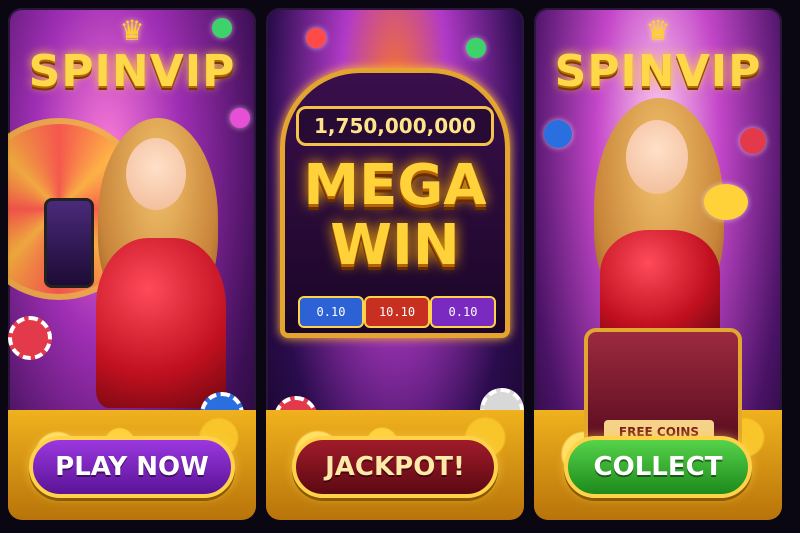 The image size is (800, 533). I want to click on mega-text: MEGA, so click(395, 185).